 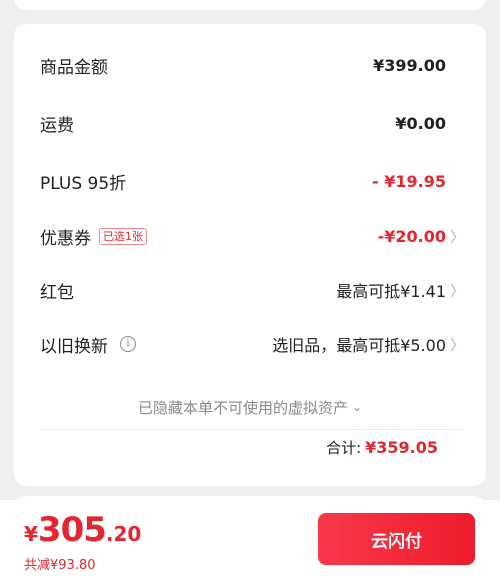 What do you see at coordinates (72, 530) in the screenshot?
I see `amount-integer: 305` at bounding box center [72, 530].